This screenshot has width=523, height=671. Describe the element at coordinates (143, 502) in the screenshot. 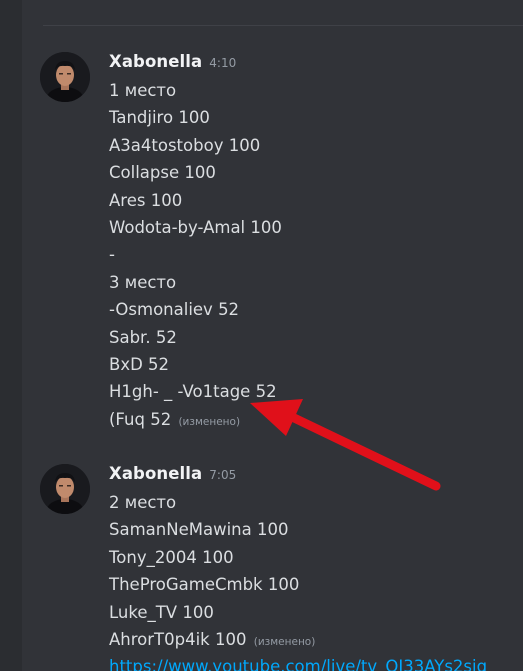

I see `message-line: 2 место` at that location.